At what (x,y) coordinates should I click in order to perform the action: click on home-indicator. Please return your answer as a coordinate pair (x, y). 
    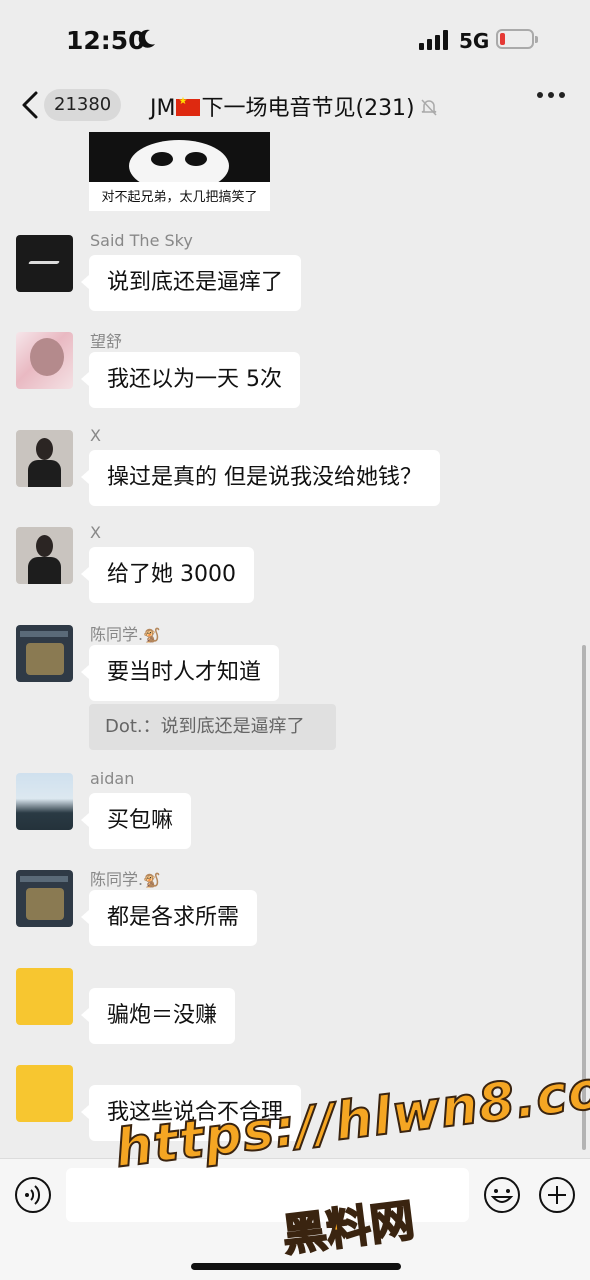
    Looking at the image, I should click on (296, 1266).